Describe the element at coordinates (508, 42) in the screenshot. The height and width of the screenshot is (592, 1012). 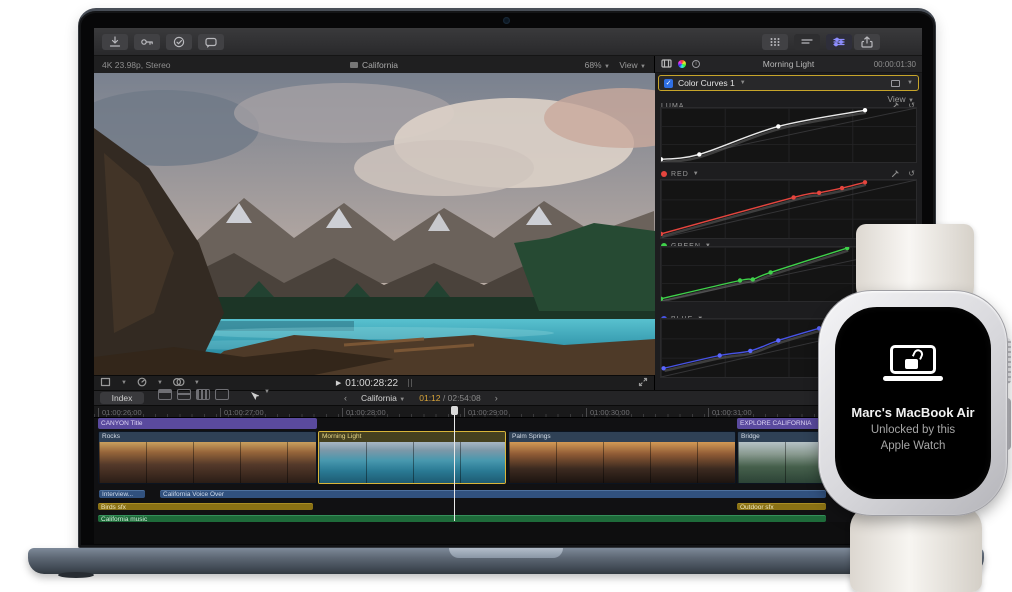
I see `app-toolbar` at that location.